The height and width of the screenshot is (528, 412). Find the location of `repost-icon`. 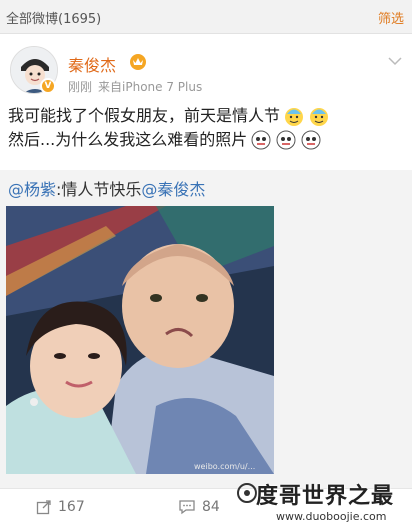

repost-icon is located at coordinates (43, 507).